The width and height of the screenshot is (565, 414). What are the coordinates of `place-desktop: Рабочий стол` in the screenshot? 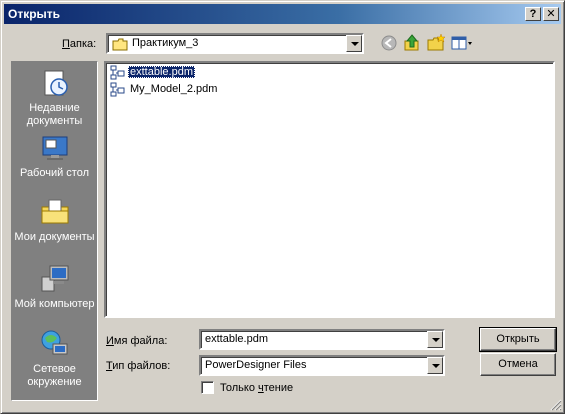 It's located at (54, 156).